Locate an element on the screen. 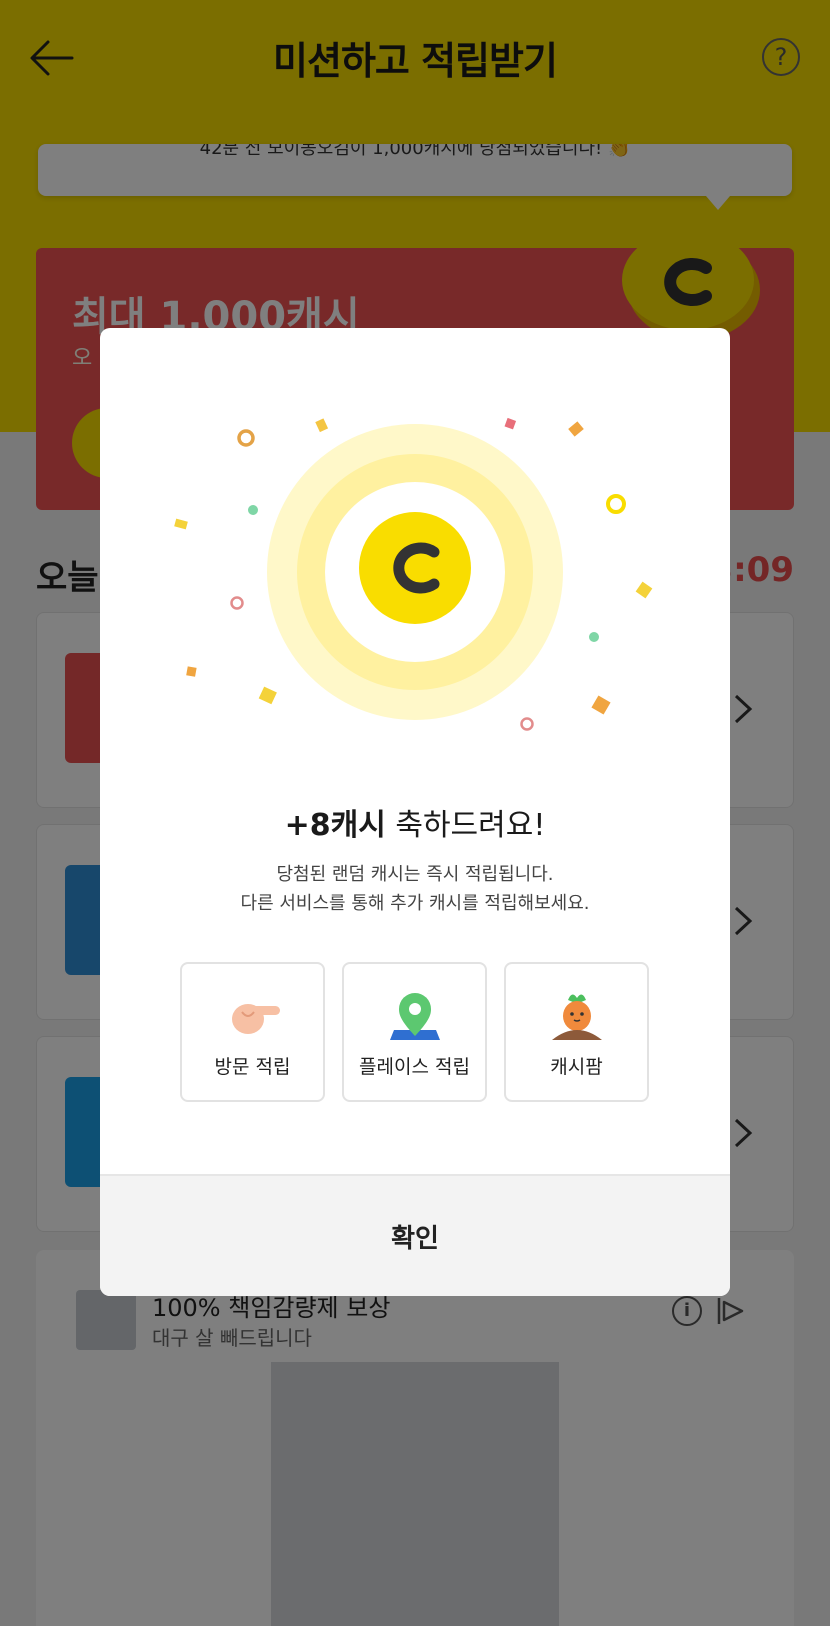  place-cash-button: 플레이스 적립 is located at coordinates (414, 1032).